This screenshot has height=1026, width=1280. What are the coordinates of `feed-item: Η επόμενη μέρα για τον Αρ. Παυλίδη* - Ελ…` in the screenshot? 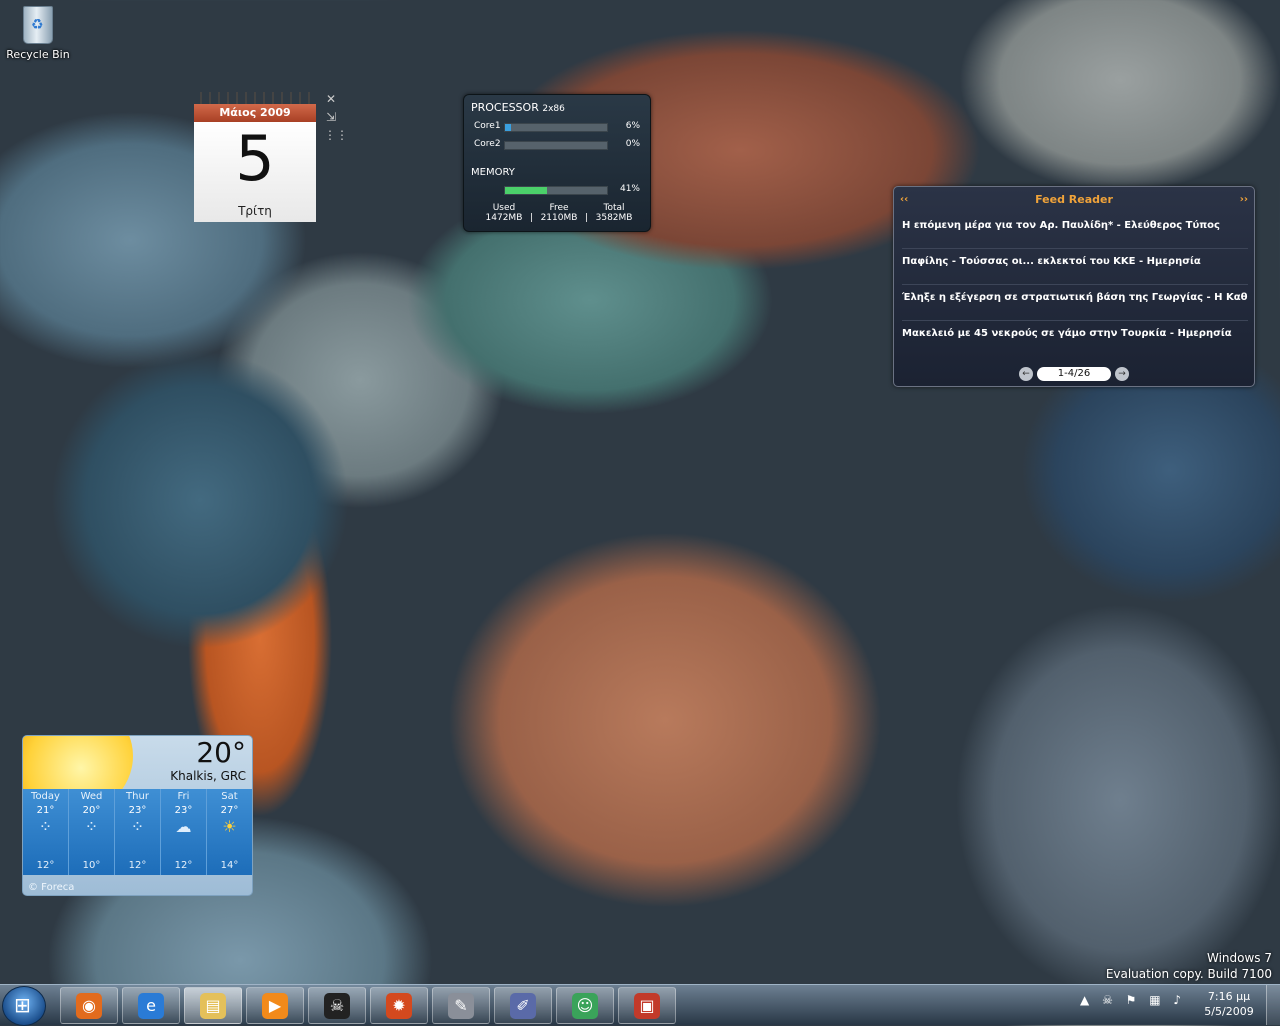 It's located at (1075, 231).